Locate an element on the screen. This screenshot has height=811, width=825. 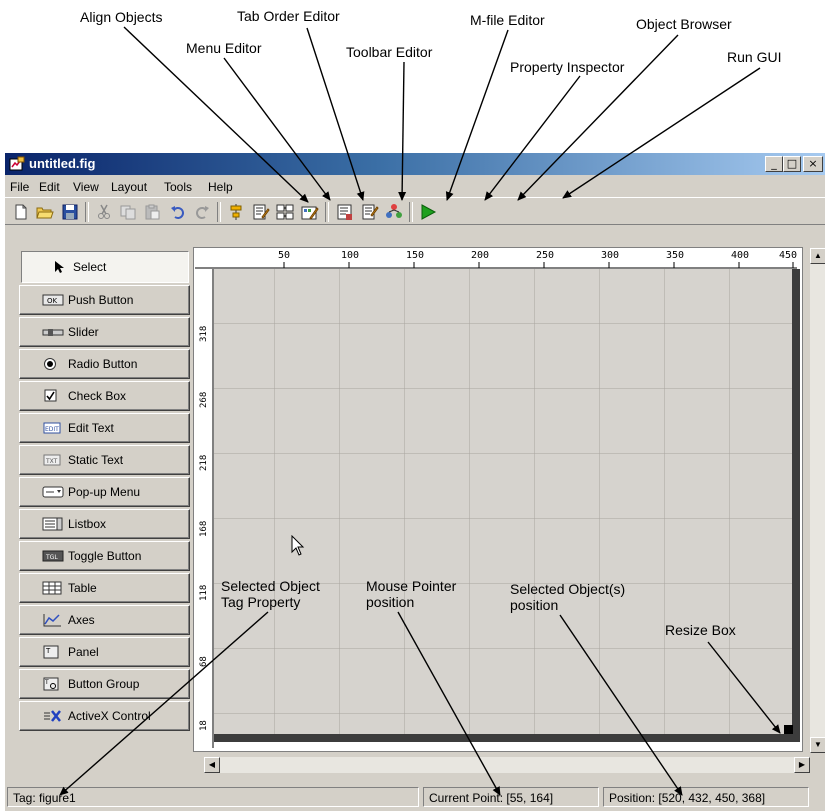
mouse-pointer-icon is located at coordinates (299, 548).